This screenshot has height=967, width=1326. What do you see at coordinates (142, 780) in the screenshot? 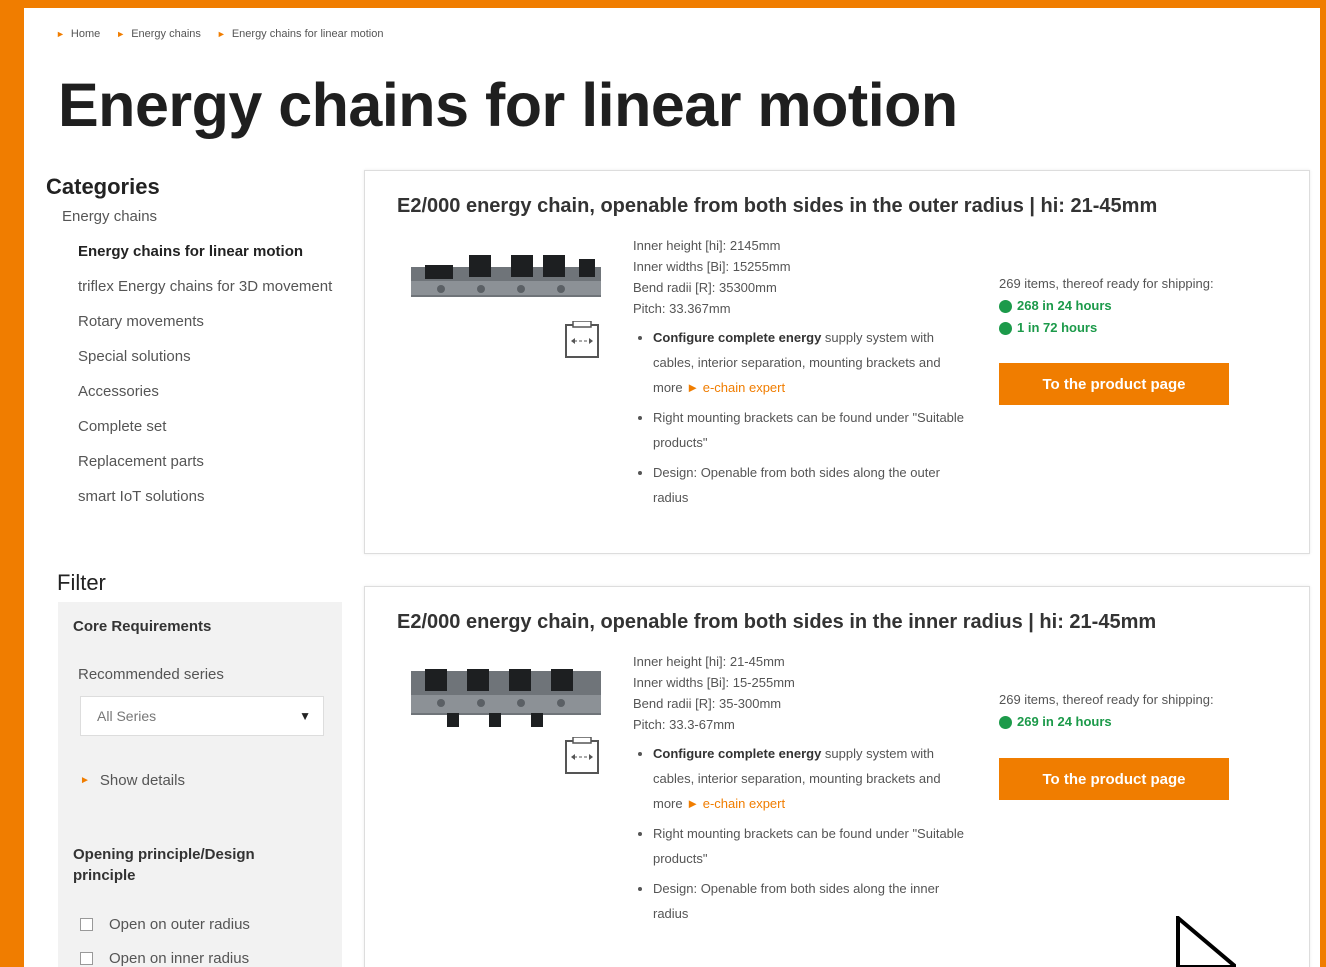
I see `show-details-label: Show details` at bounding box center [142, 780].